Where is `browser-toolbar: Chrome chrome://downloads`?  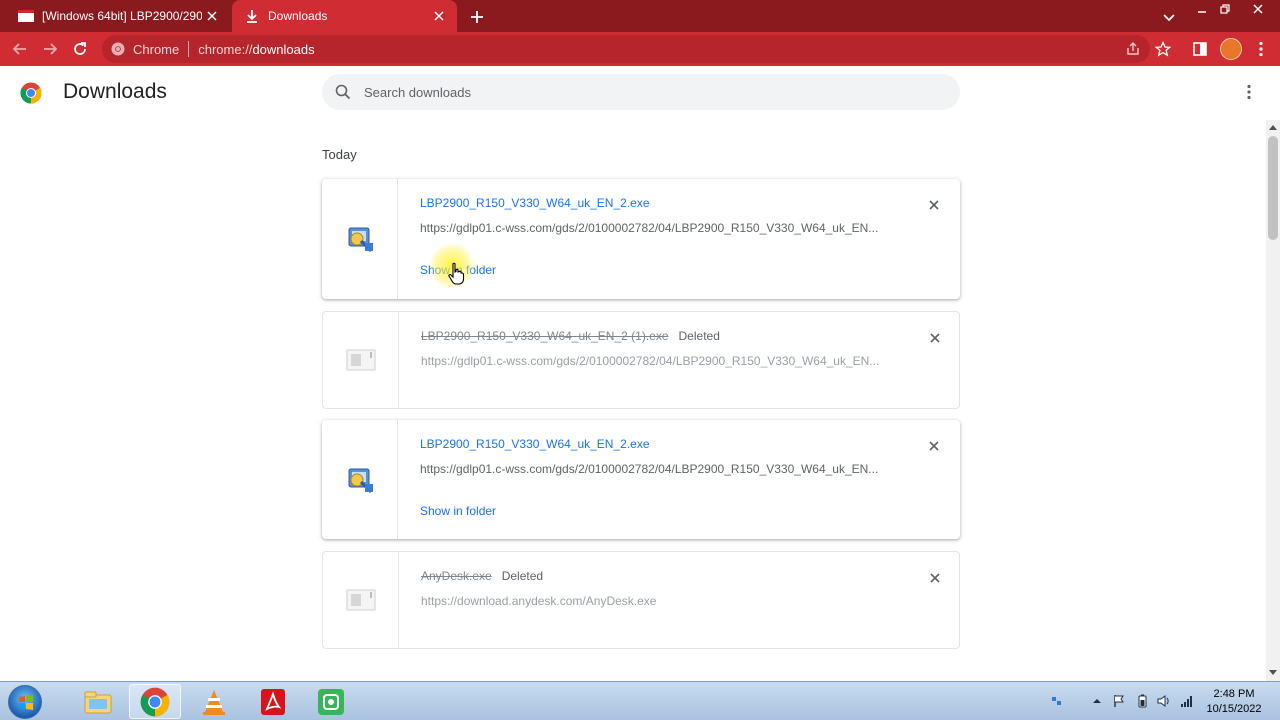 browser-toolbar: Chrome chrome://downloads is located at coordinates (640, 49).